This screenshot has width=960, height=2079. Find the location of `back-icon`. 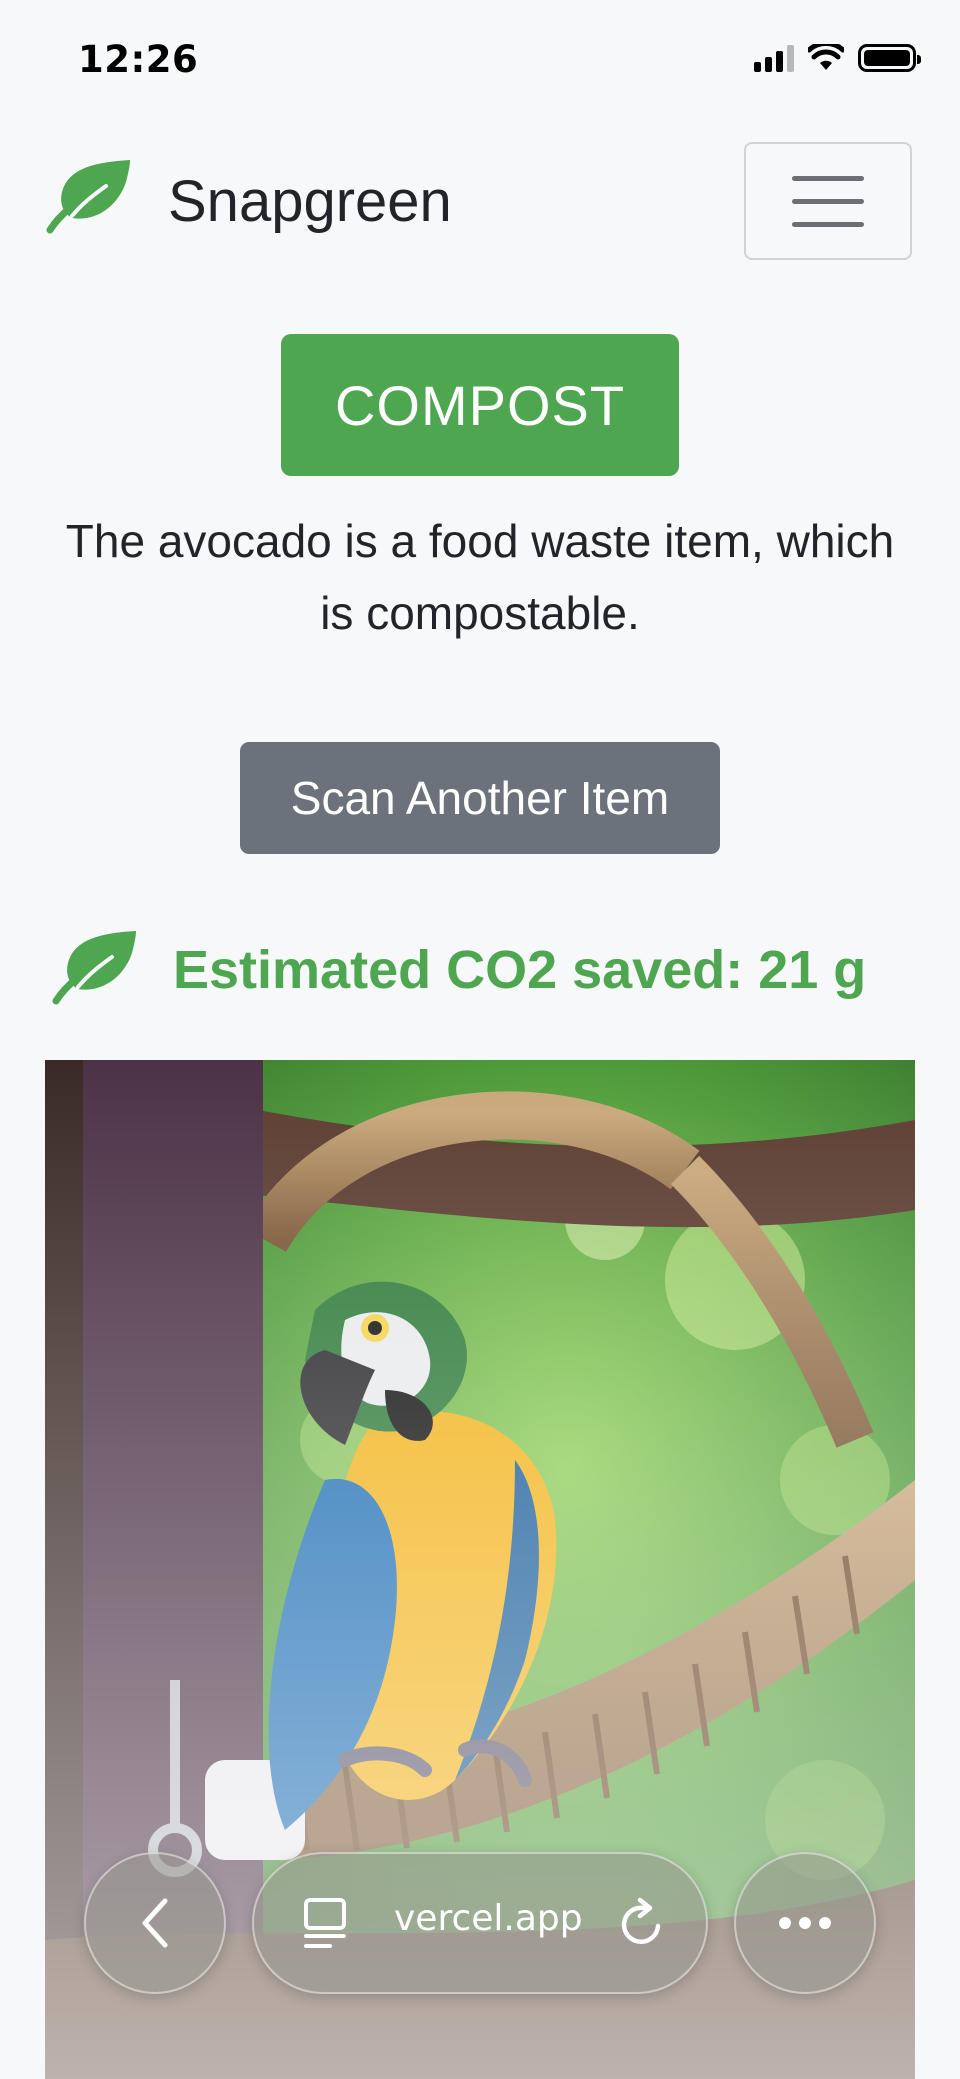

back-icon is located at coordinates (155, 1923).